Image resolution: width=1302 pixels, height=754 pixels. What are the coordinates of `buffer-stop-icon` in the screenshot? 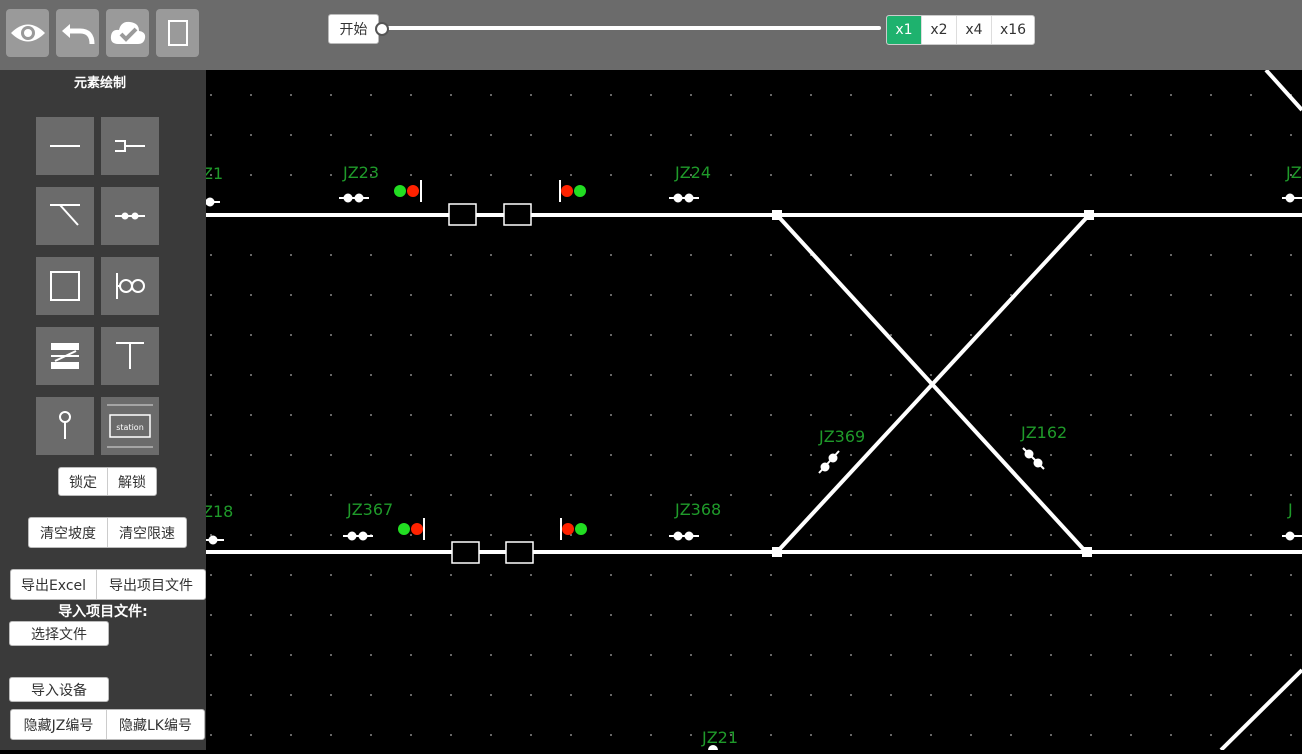 It's located at (130, 355).